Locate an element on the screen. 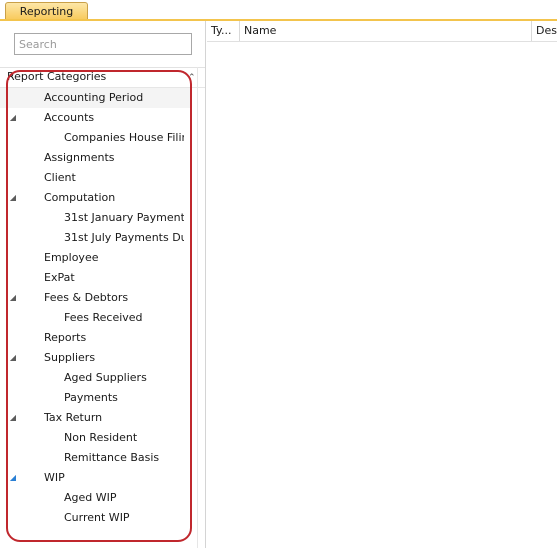 The image size is (557, 548). tree-item: Non Resident is located at coordinates (96, 438).